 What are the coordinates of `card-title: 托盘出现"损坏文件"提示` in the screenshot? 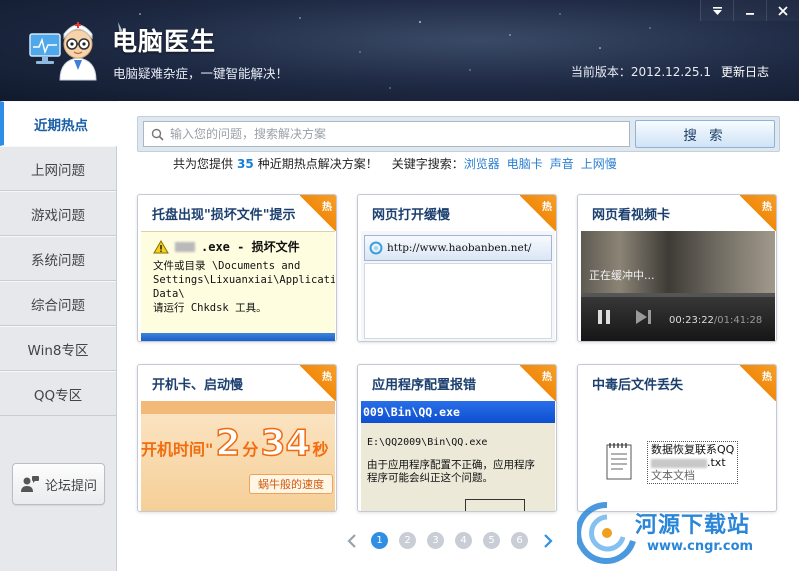 It's located at (224, 215).